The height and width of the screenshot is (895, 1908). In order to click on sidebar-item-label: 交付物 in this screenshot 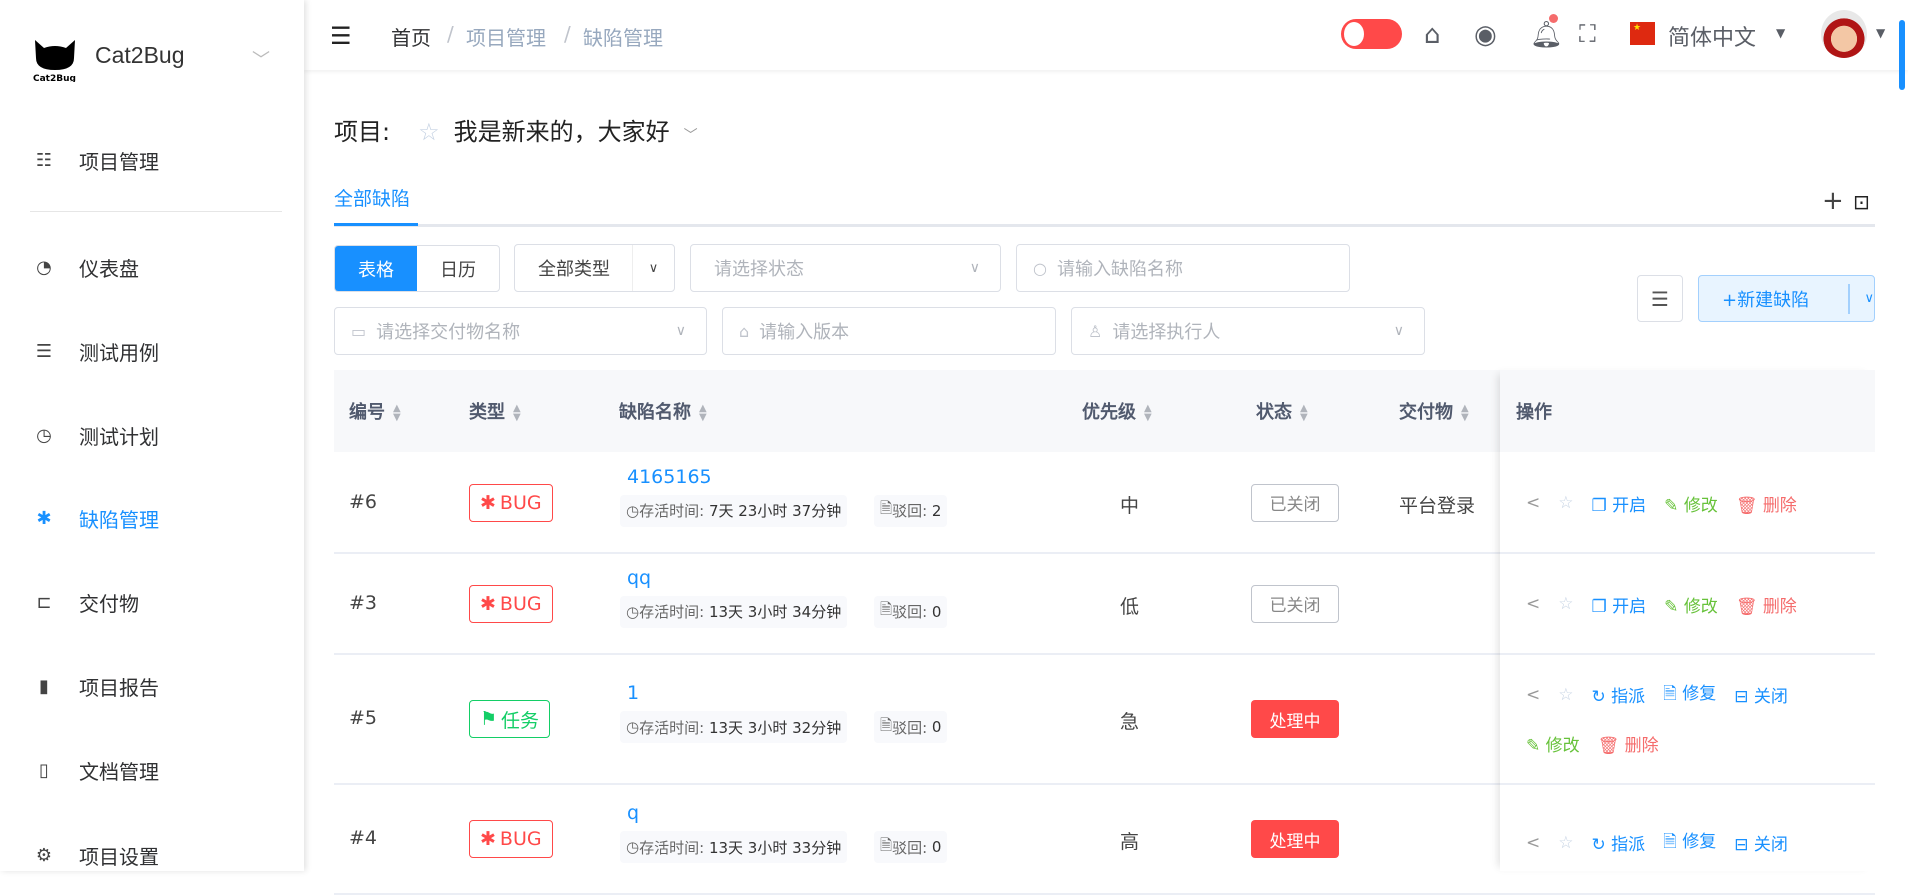, I will do `click(109, 603)`.